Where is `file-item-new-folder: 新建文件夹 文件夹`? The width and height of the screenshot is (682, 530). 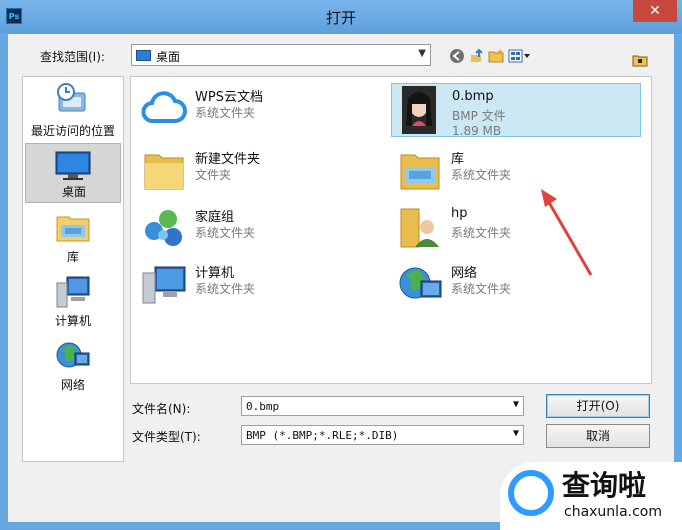
file-item-new-folder: 新建文件夹 文件夹 is located at coordinates (260, 170).